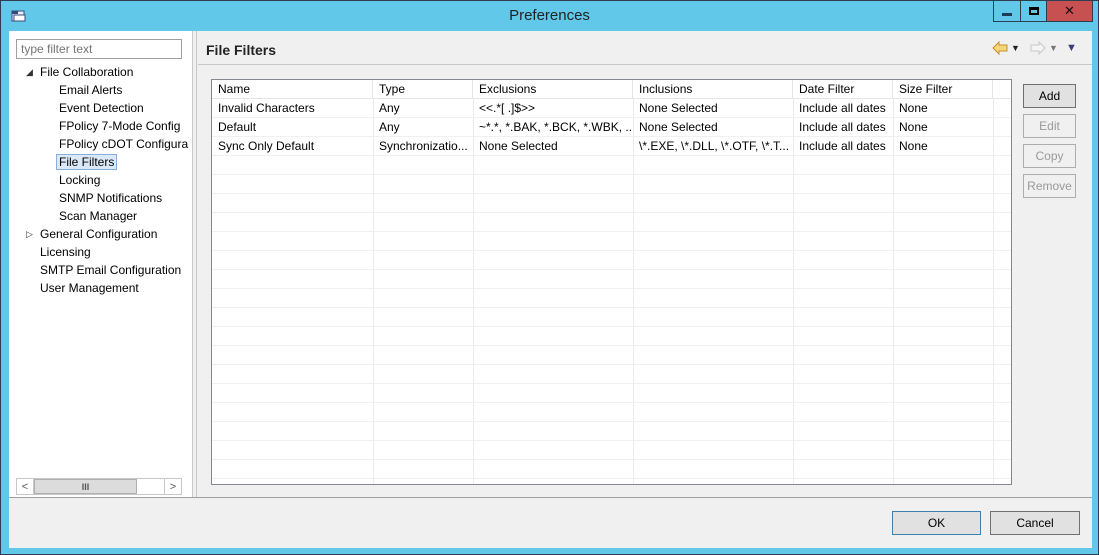 Image resolution: width=1099 pixels, height=555 pixels. I want to click on tree-item-file-filters: File Filters, so click(87, 162).